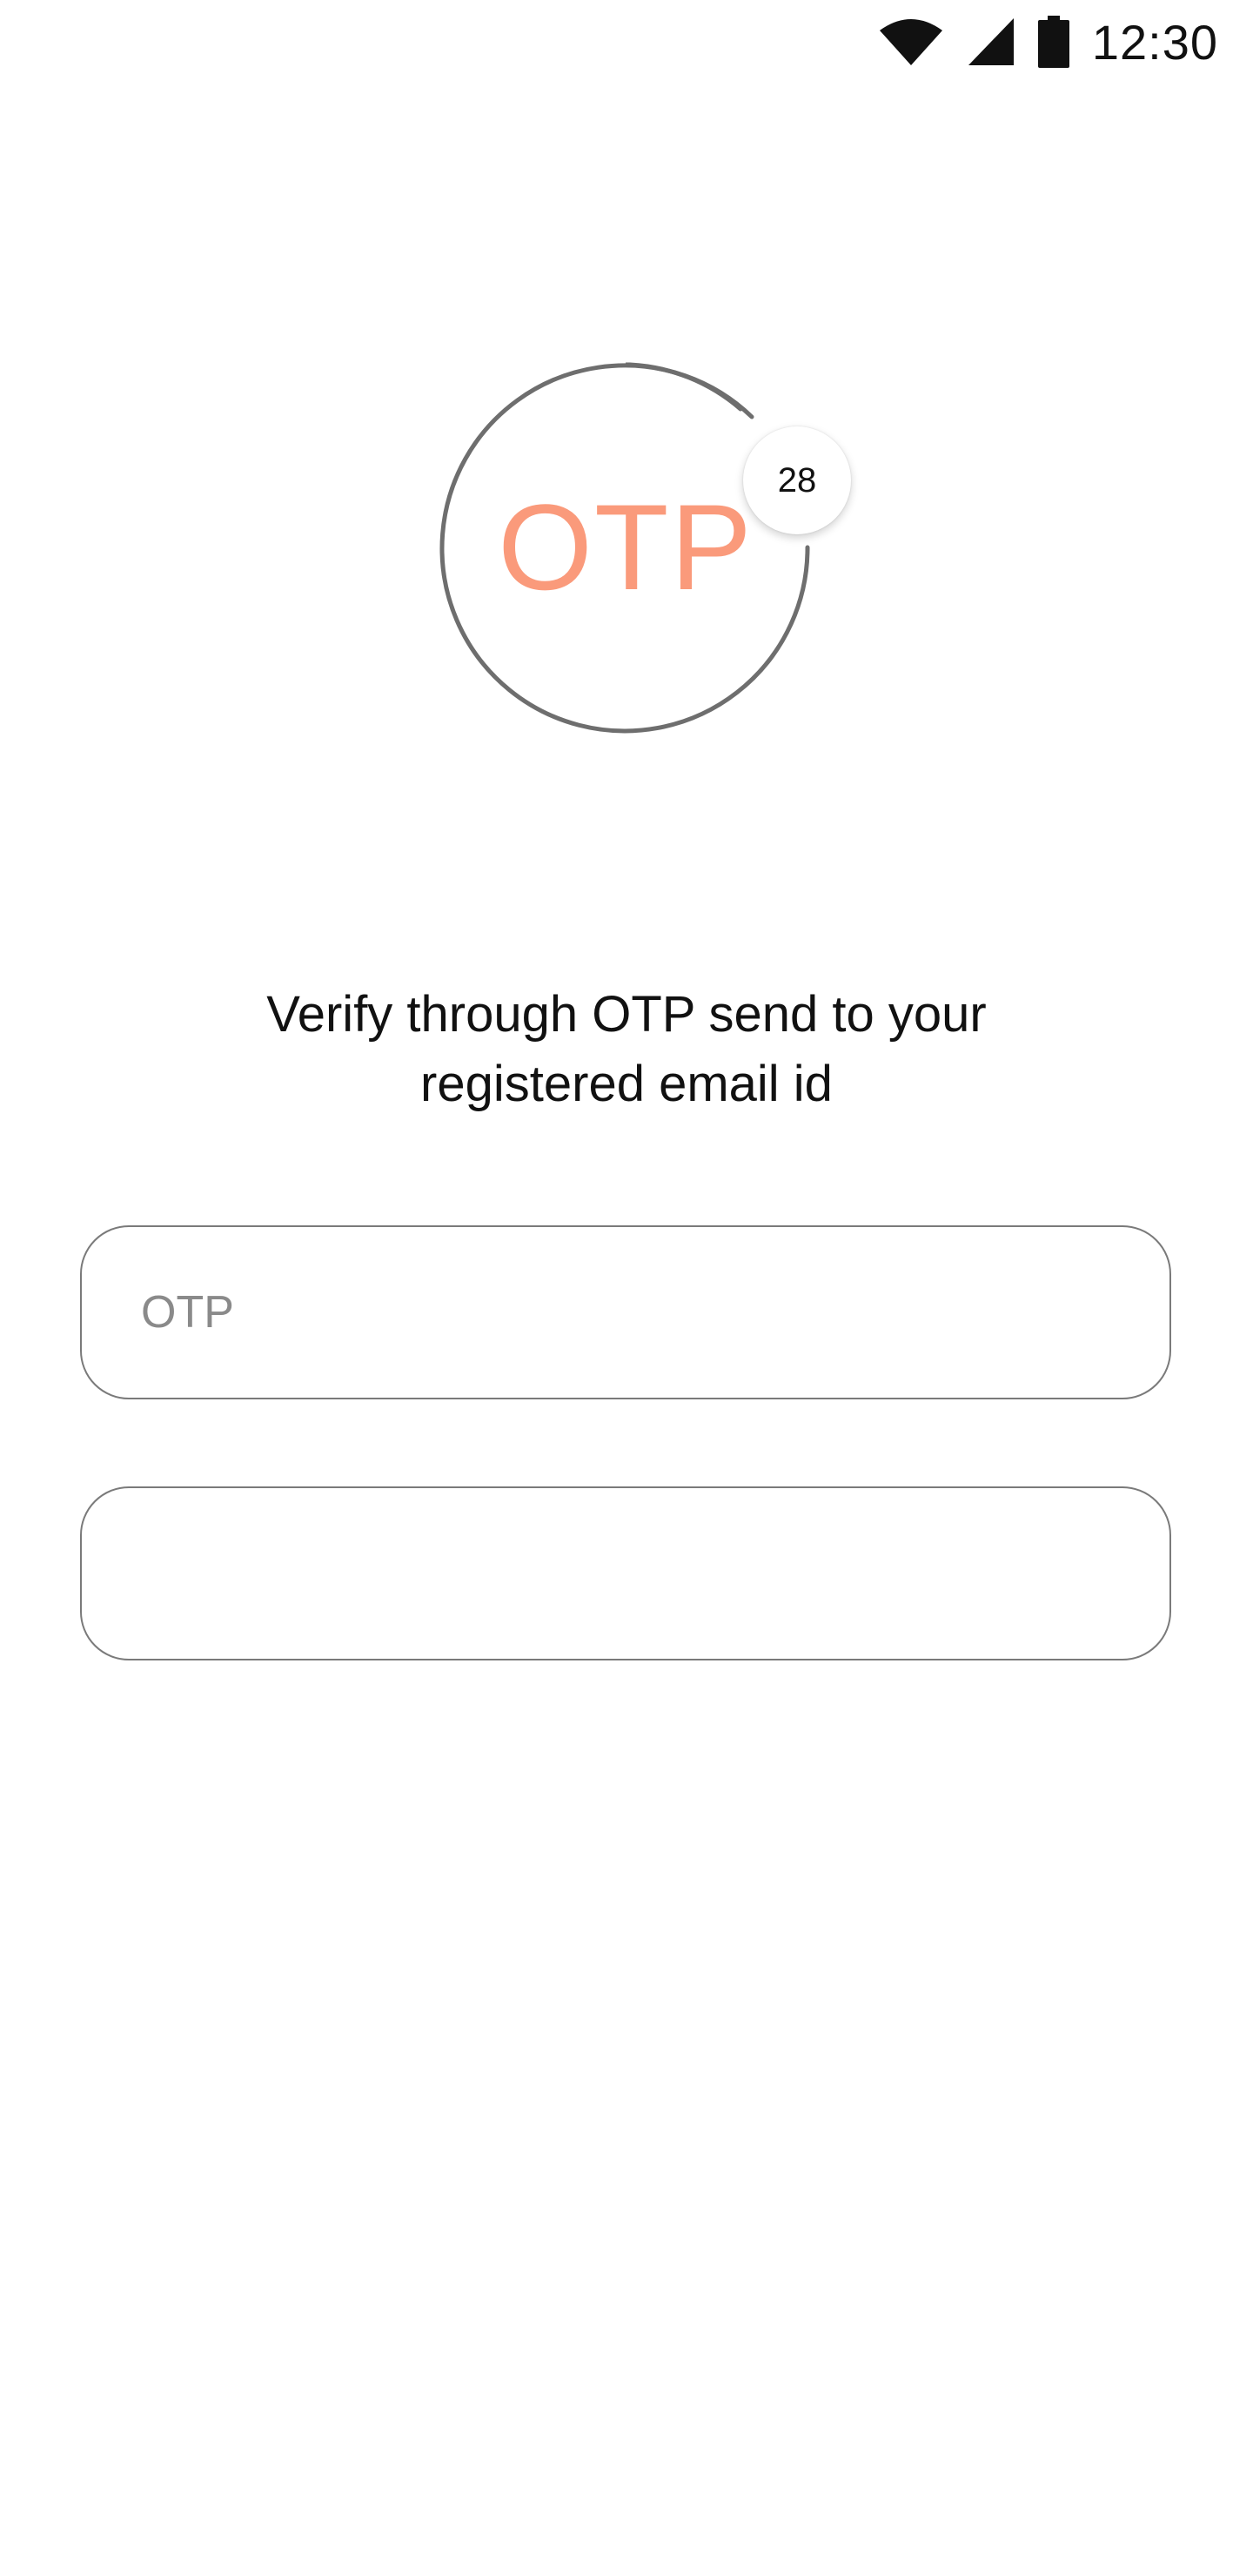 The width and height of the screenshot is (1253, 2576). What do you see at coordinates (626, 42) in the screenshot?
I see `status-bar: 12:30` at bounding box center [626, 42].